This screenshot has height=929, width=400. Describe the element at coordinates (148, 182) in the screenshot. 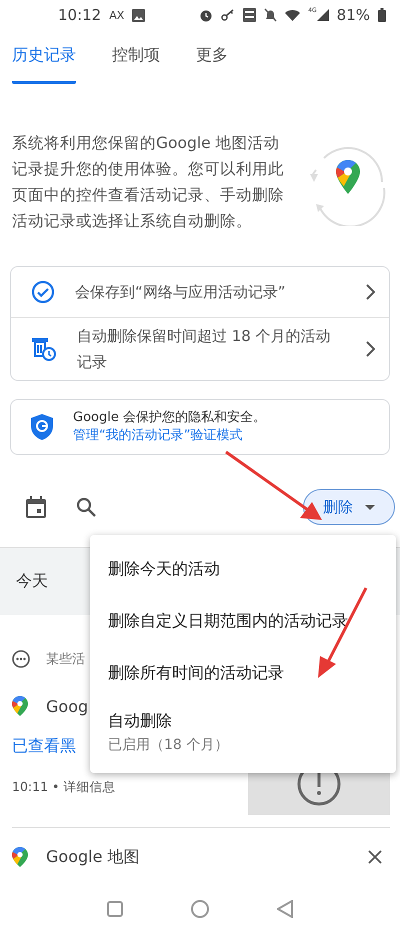

I see `intro-text: 系统将利用您保留的Google 地图活动记录提升您的使用体验。您可以利用此页面中的控件查看活动记录、手动删除活动记录或选择让系统自动删除。` at that location.